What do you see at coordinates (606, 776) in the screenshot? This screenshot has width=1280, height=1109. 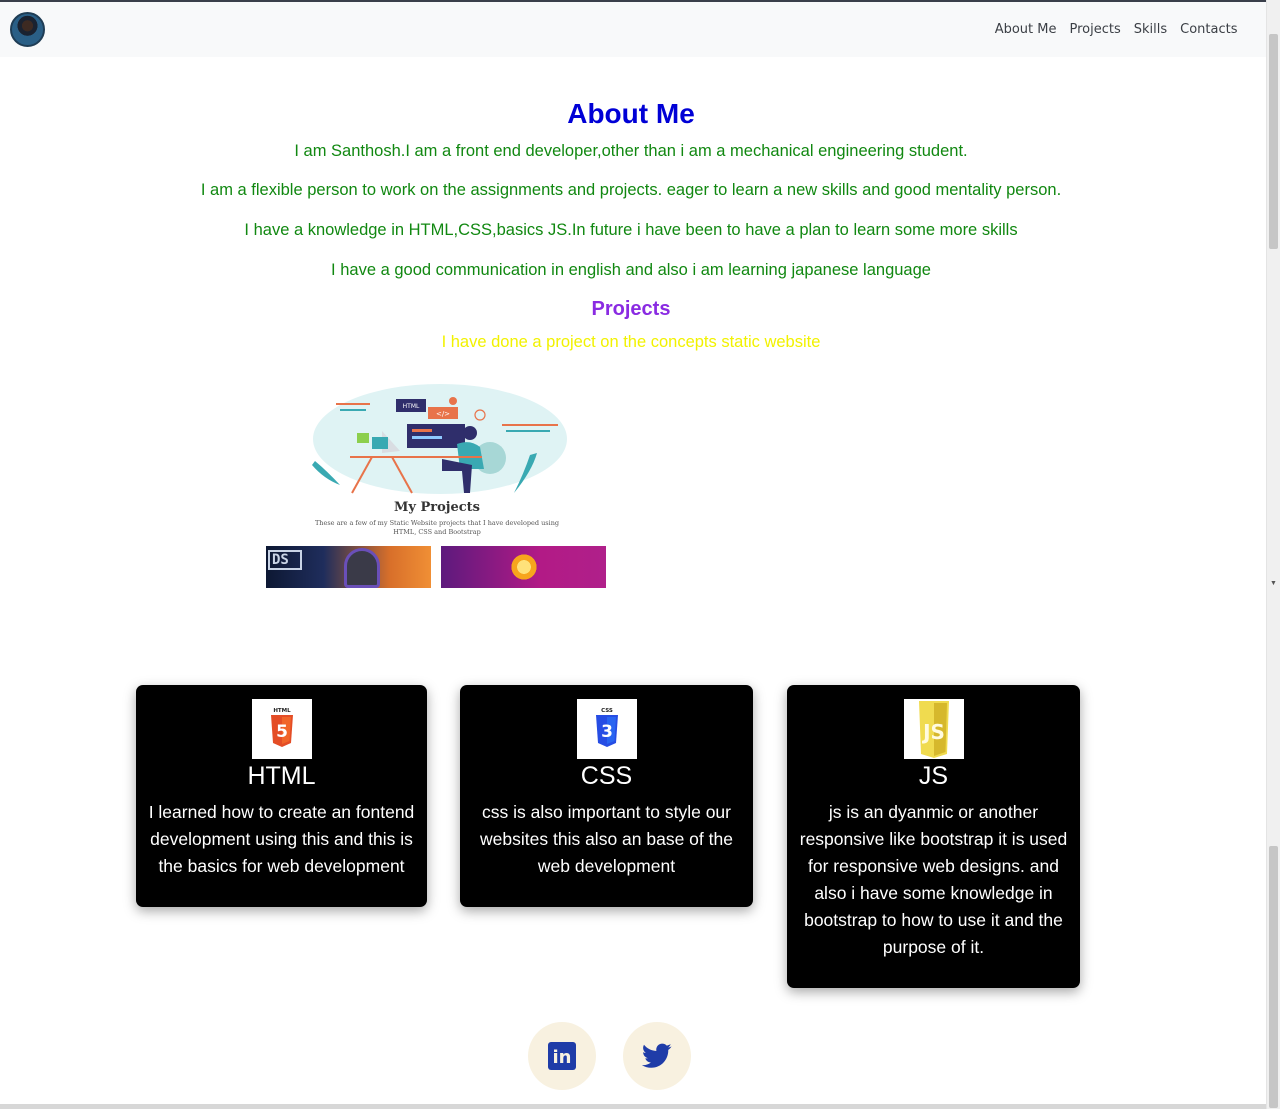 I see `skill-title-css: CSS` at bounding box center [606, 776].